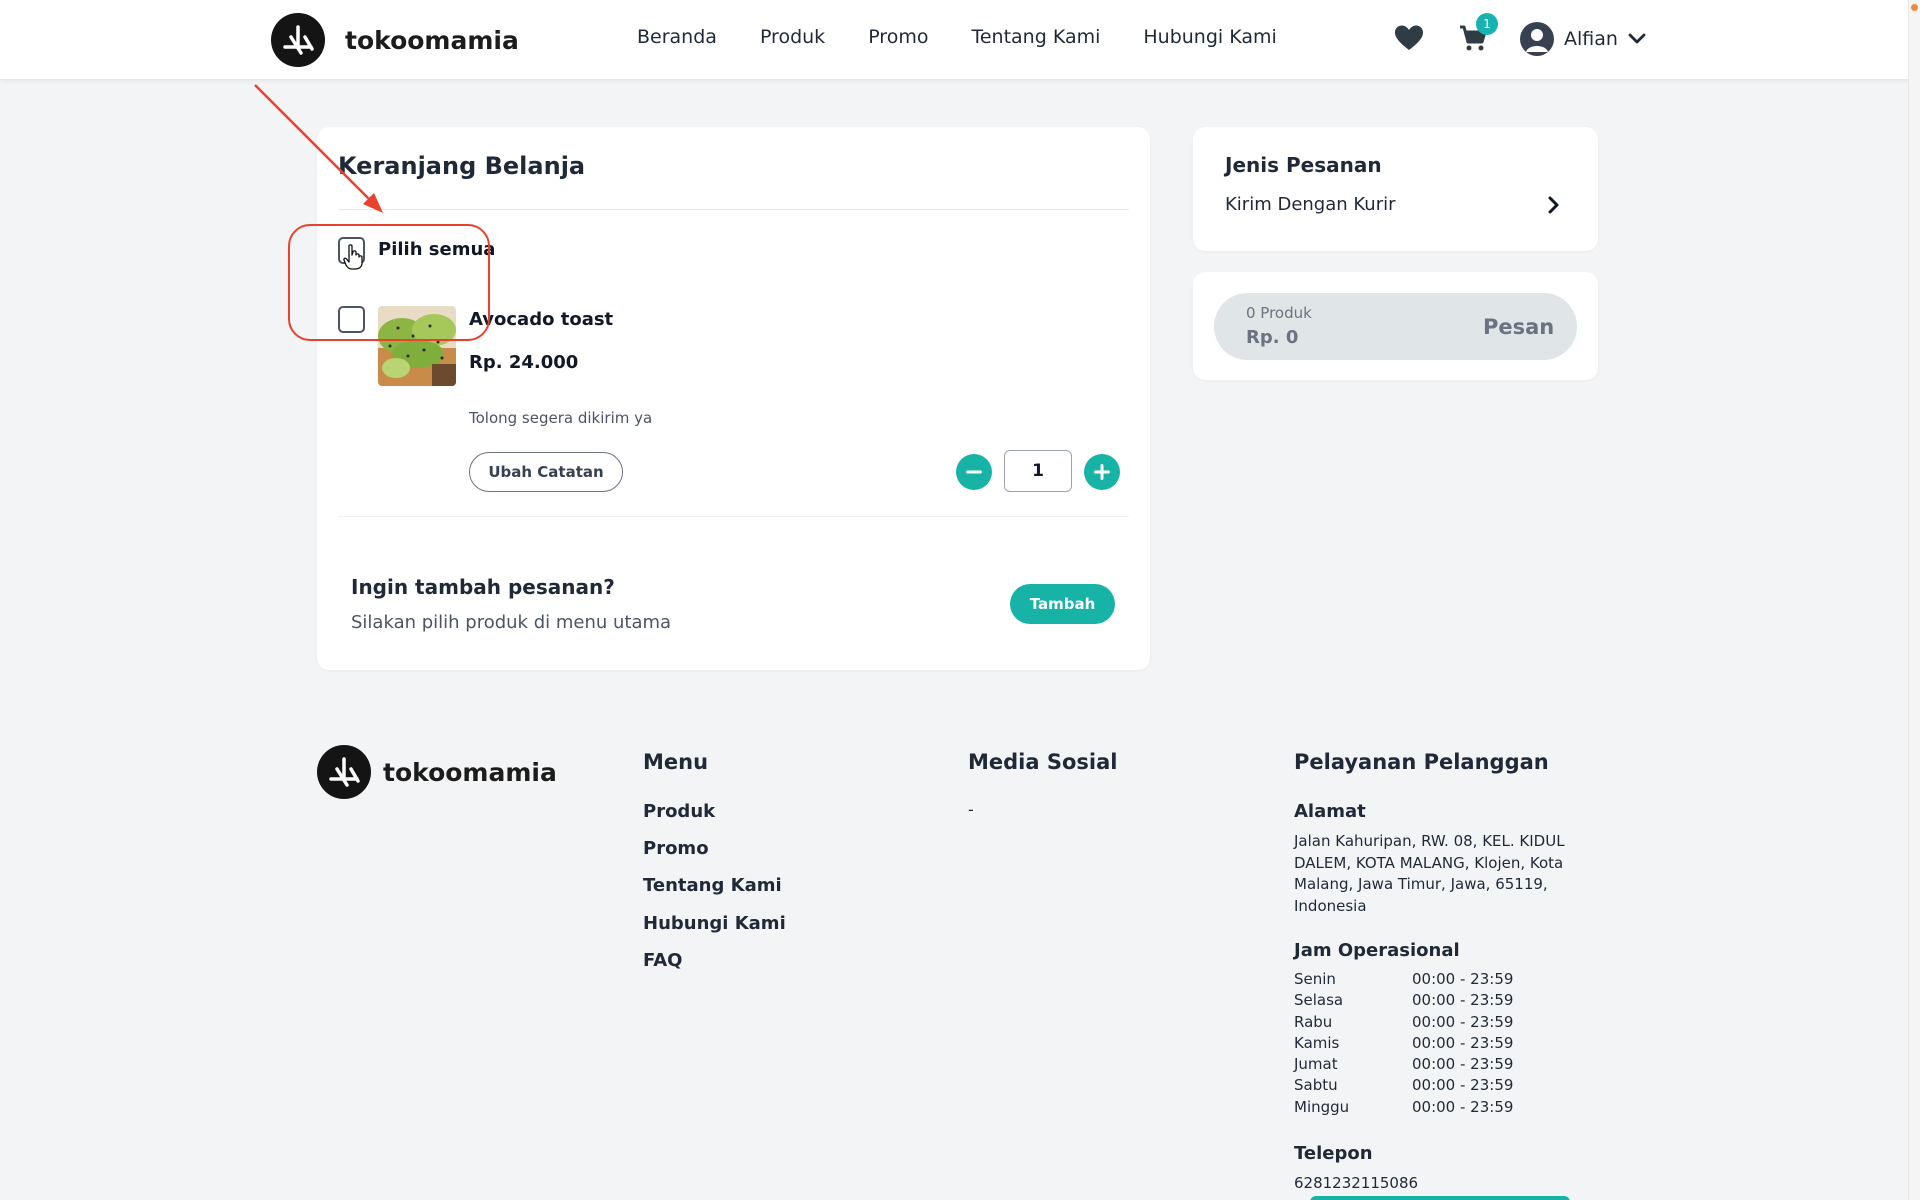 This screenshot has width=1920, height=1200. Describe the element at coordinates (974, 472) in the screenshot. I see `minus-icon` at that location.